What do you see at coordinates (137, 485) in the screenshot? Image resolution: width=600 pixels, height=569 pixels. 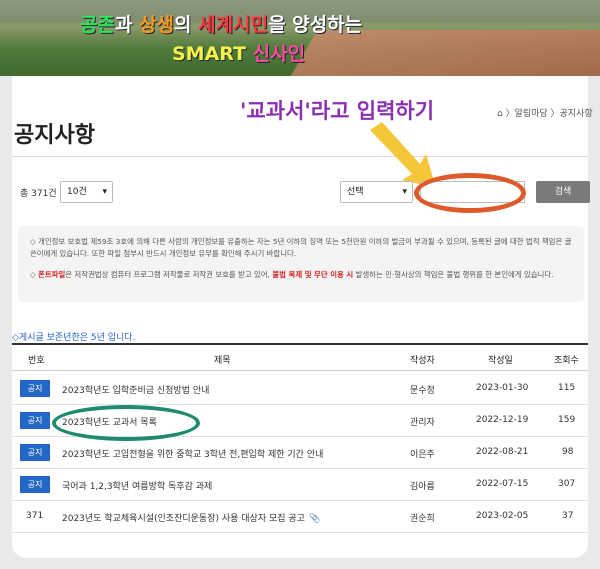 I see `row-title-link: 국어과 1,2,3학년 여름방학 독후감 과제` at bounding box center [137, 485].